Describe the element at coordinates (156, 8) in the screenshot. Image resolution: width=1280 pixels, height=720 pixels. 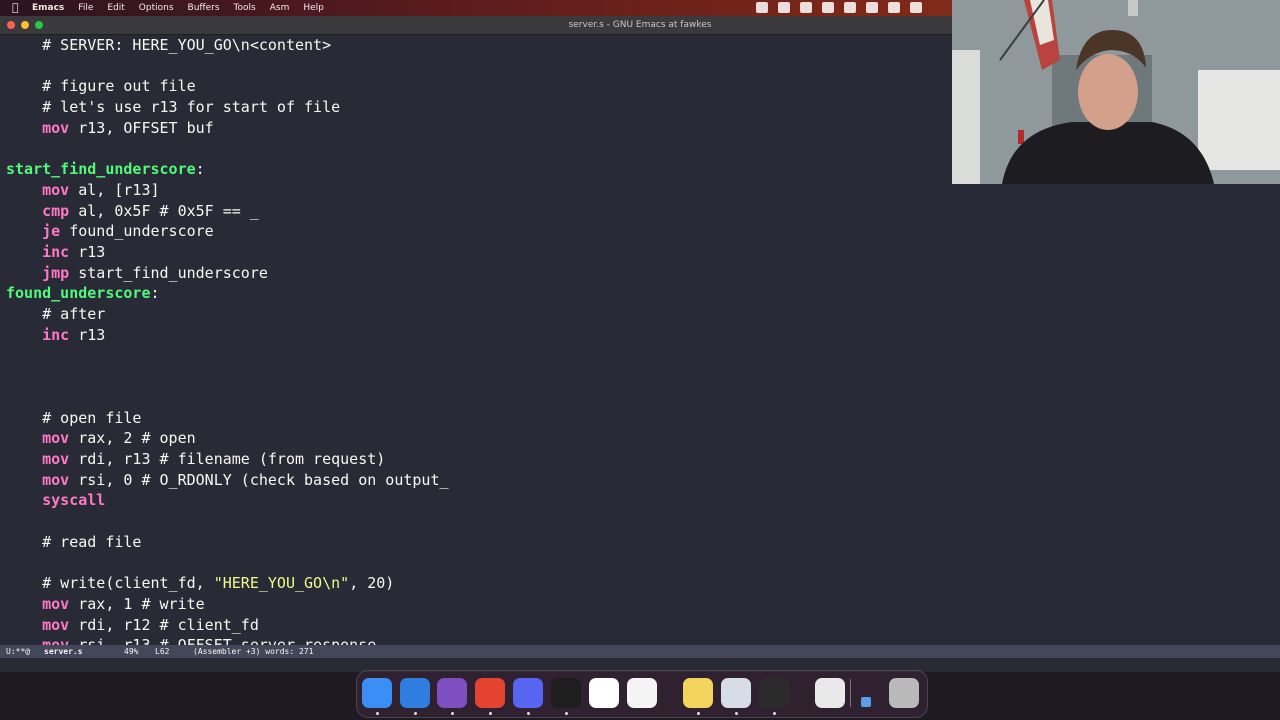
I see `menu-options: Options` at that location.